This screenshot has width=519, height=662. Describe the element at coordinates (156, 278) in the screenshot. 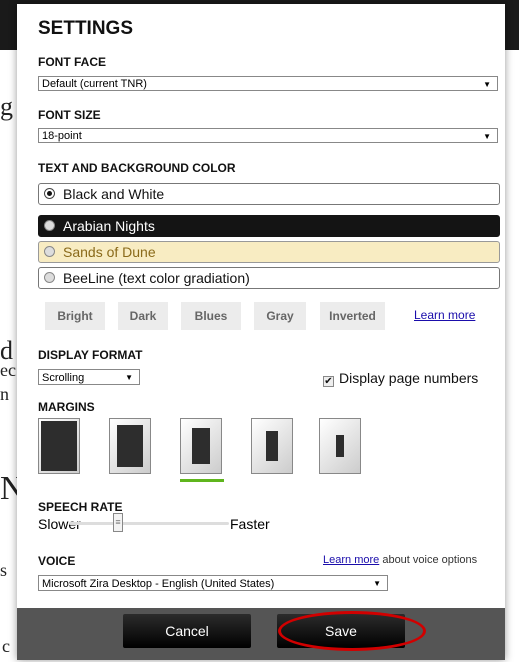

I see `color-option-label: BeeLine (text color gradiation)` at that location.